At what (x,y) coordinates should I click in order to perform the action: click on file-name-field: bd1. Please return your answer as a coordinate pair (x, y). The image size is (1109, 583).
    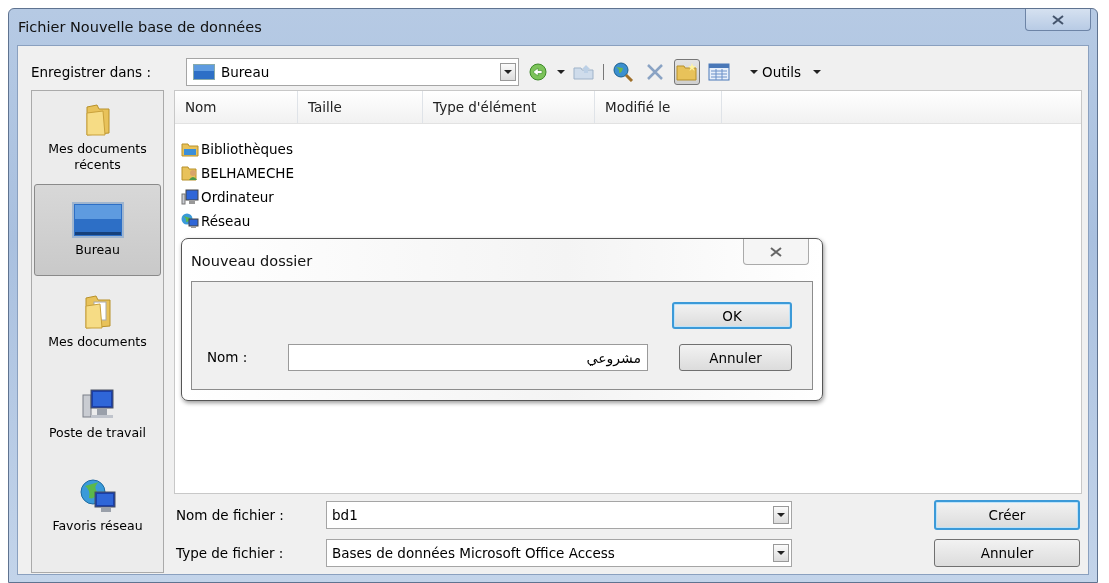
    Looking at the image, I should click on (559, 515).